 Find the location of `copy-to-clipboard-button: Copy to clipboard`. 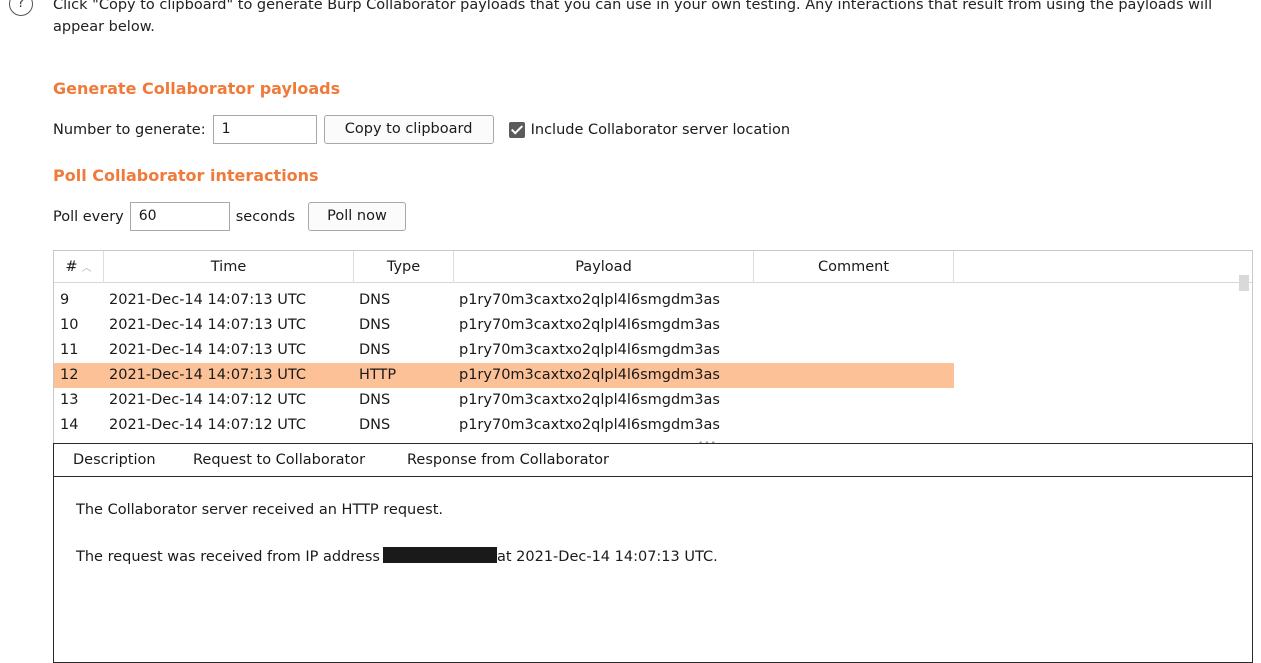

copy-to-clipboard-button: Copy to clipboard is located at coordinates (408, 129).